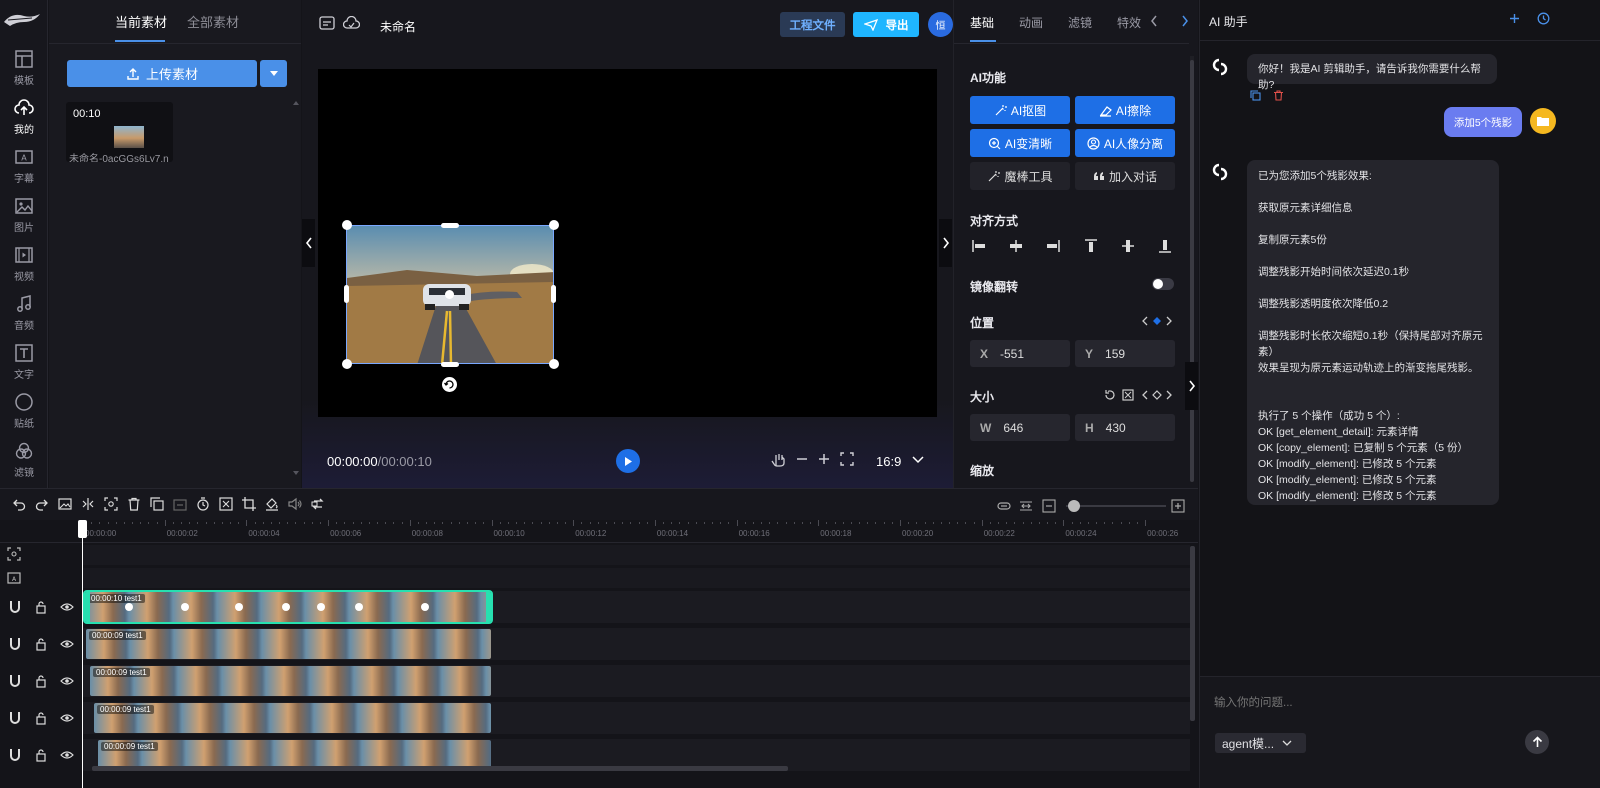 This screenshot has height=788, width=1600. What do you see at coordinates (1154, 21) in the screenshot?
I see `tabs-scroll-left-icon` at bounding box center [1154, 21].